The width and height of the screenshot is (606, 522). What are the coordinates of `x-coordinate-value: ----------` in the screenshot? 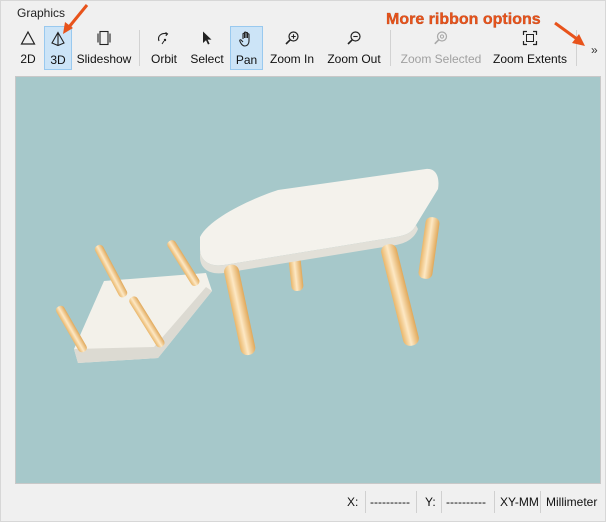 It's located at (390, 502).